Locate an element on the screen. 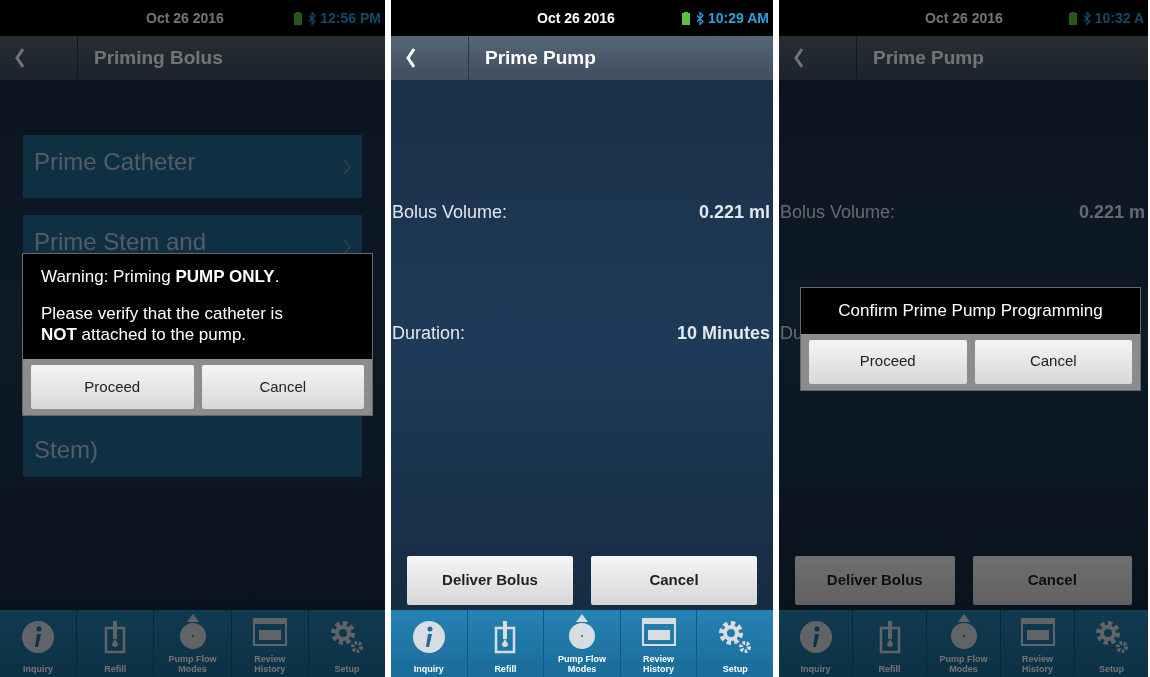 This screenshot has height=677, width=1150. field-value: 0.221 ml is located at coordinates (734, 212).